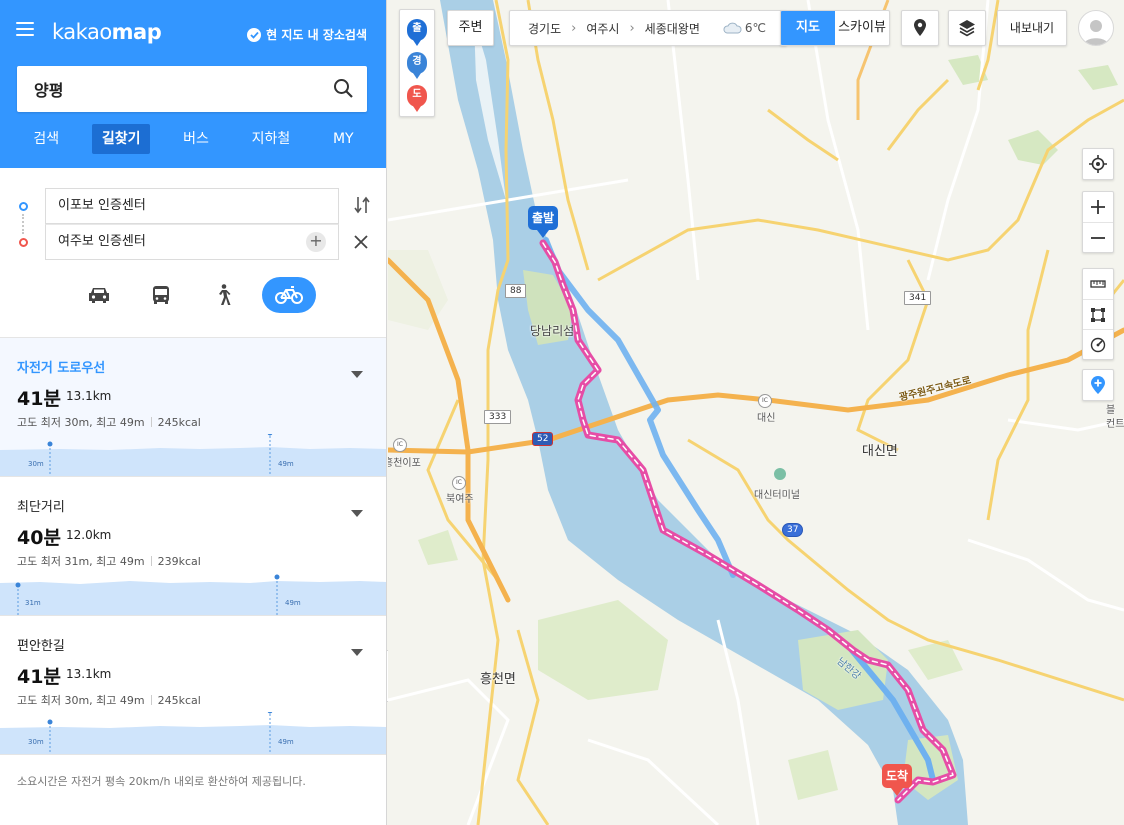 The image size is (1124, 825). What do you see at coordinates (470, 28) in the screenshot?
I see `nearby-button: 주변` at bounding box center [470, 28].